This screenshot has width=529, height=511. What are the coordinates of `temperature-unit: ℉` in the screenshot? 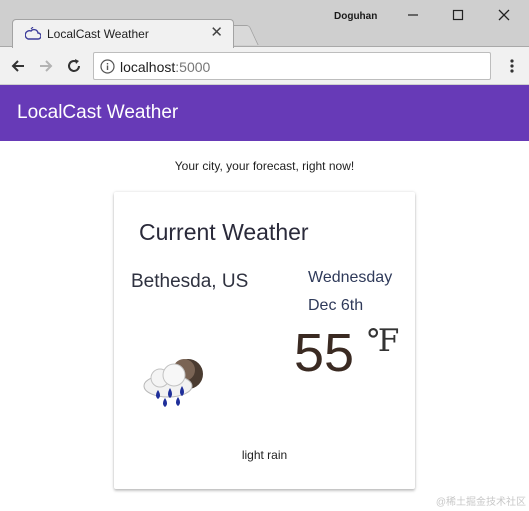 It's located at (383, 340).